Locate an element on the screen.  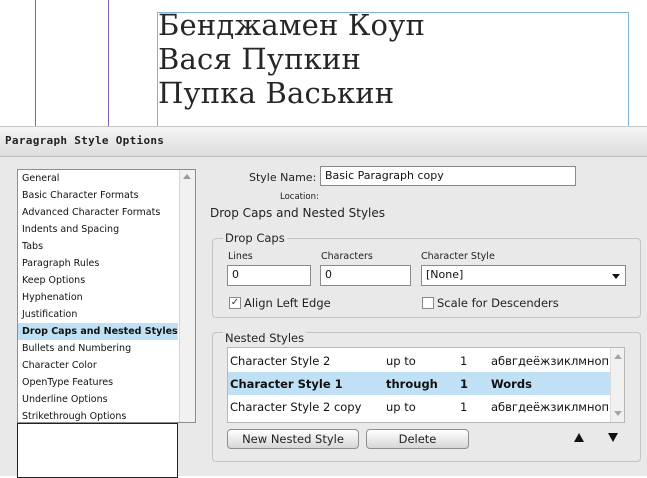
style-name-input: Basic Paragraph copy is located at coordinates (448, 176).